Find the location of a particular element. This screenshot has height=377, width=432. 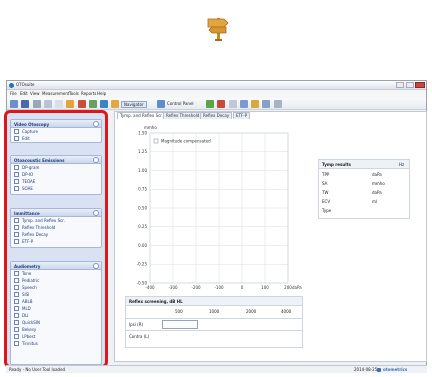

tab-reflex-decay: Reflex Decay is located at coordinates (216, 115).